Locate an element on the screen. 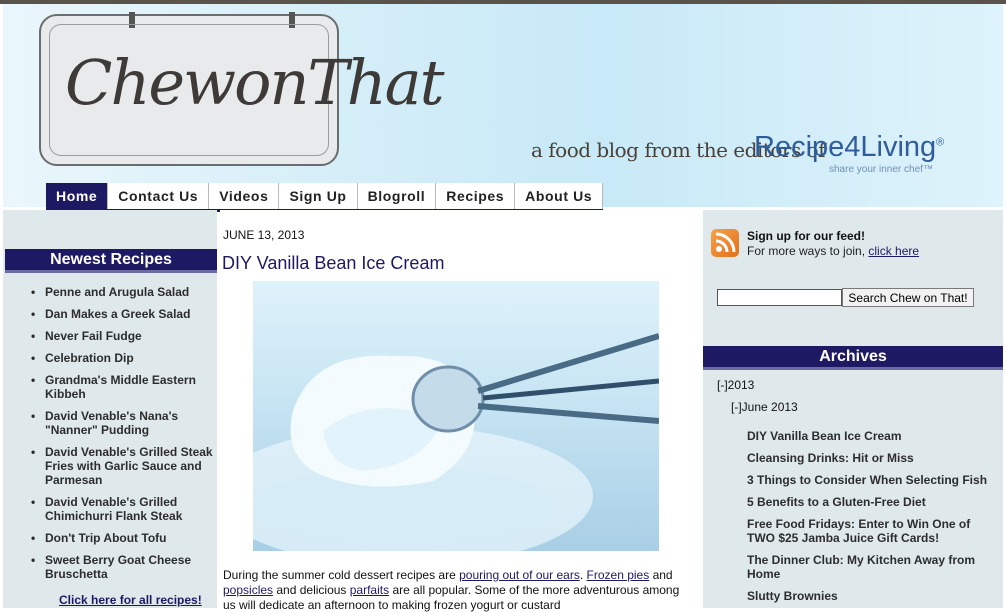 This screenshot has width=1006, height=613. archives-heading: Archives is located at coordinates (853, 358).